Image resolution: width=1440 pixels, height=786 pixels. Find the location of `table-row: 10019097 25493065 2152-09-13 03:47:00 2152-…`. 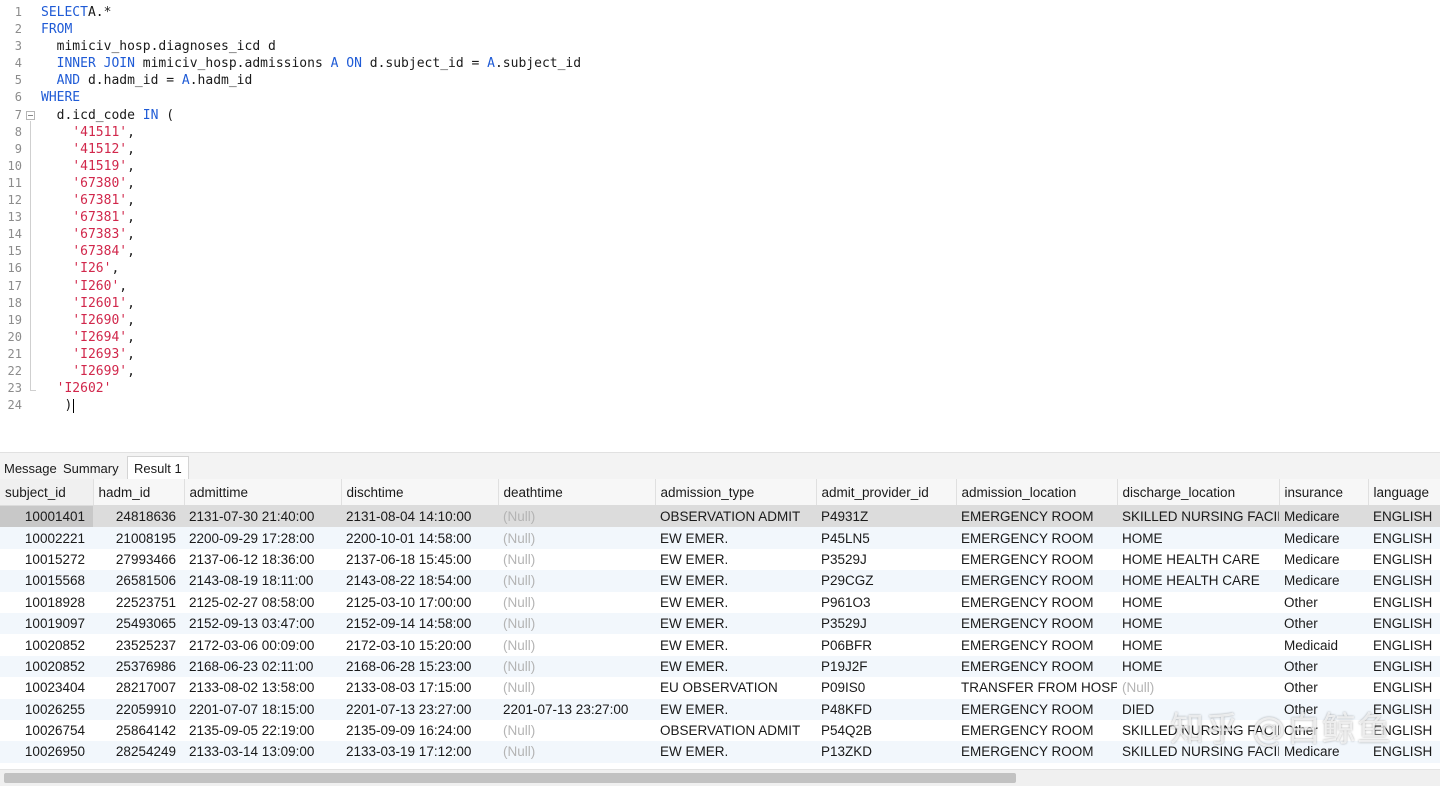

table-row: 10019097 25493065 2152-09-13 03:47:00 2152-… is located at coordinates (720, 623).